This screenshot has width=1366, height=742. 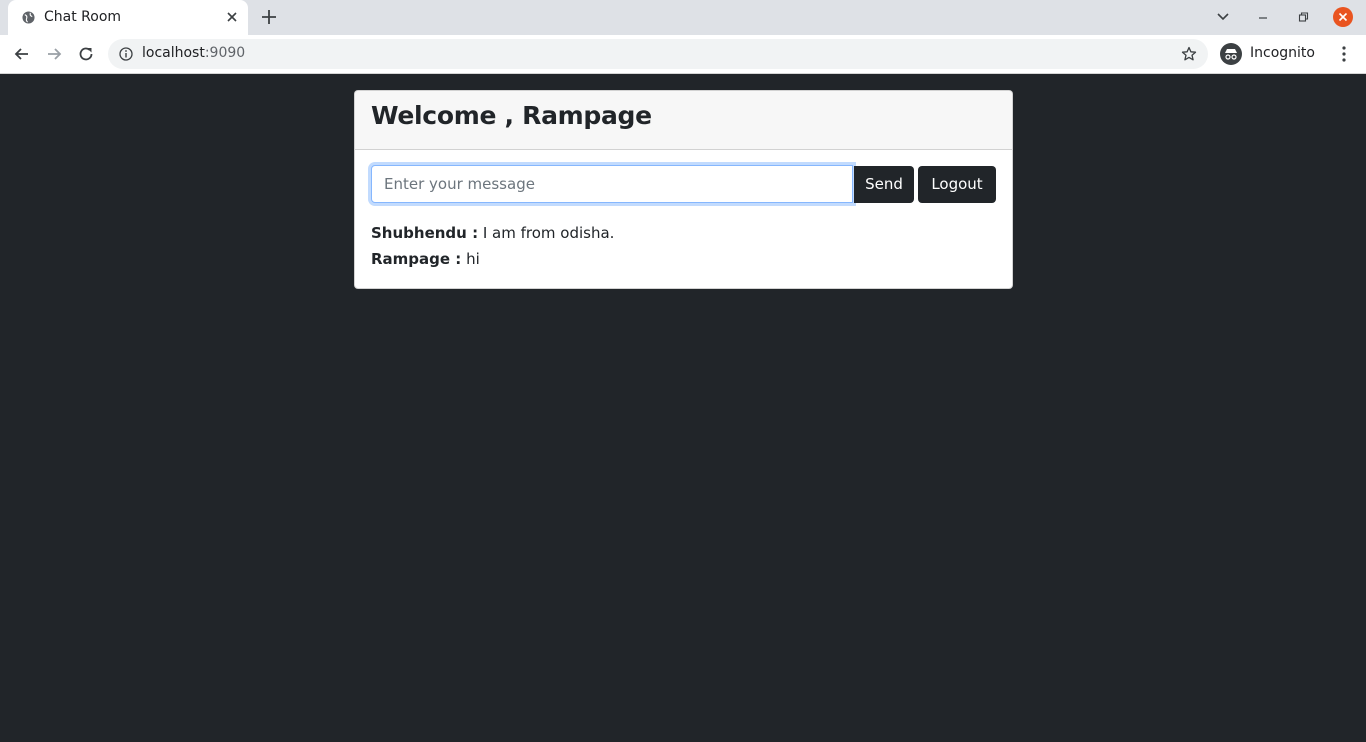 I want to click on restore-icon, so click(x=1303, y=17).